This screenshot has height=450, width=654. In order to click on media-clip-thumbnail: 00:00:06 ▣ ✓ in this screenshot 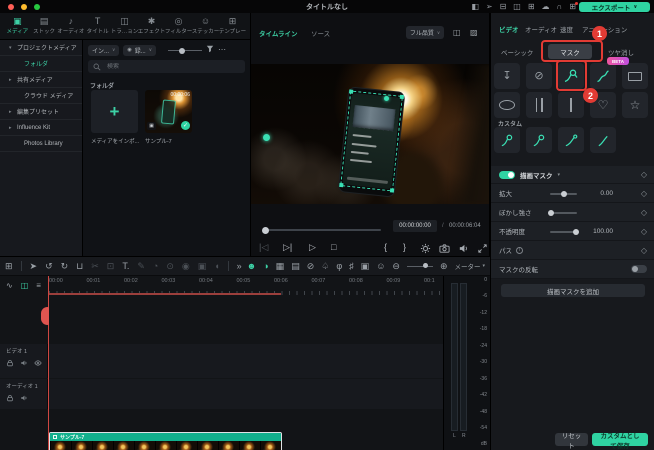, I will do `click(168, 111)`.